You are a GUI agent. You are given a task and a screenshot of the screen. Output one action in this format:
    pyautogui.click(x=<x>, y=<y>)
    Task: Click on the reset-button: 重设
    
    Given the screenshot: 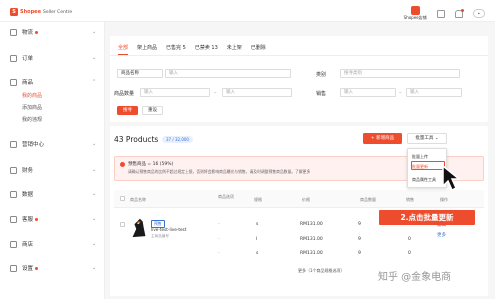 What is the action you would take?
    pyautogui.click(x=152, y=110)
    